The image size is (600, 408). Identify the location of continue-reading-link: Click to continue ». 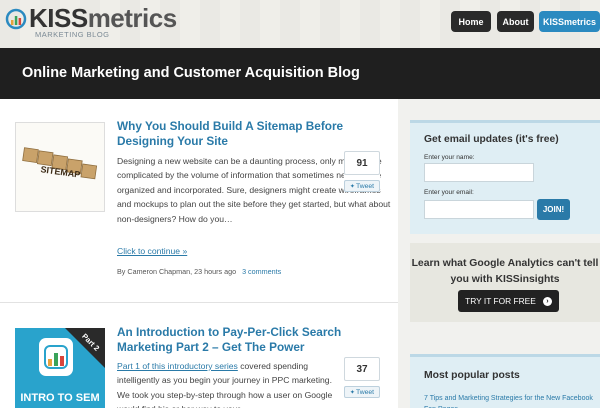
(152, 251).